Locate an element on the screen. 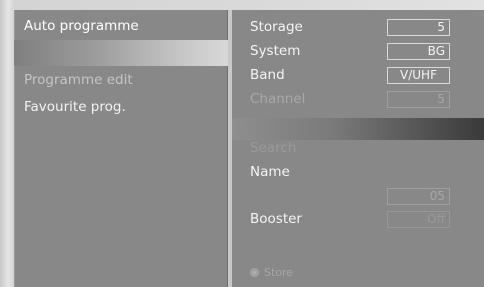  booster-label: Booster is located at coordinates (276, 219).